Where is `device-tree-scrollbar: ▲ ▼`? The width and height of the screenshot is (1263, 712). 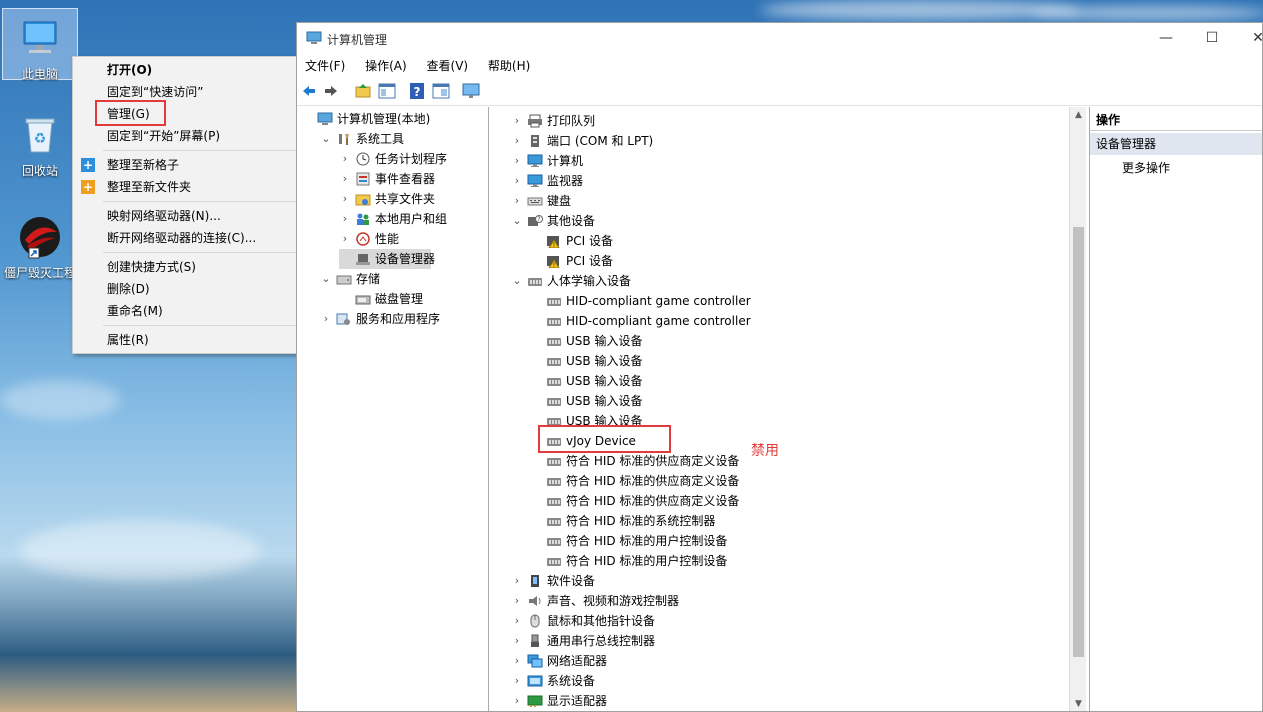
device-tree-scrollbar: ▲ ▼ is located at coordinates (1078, 409).